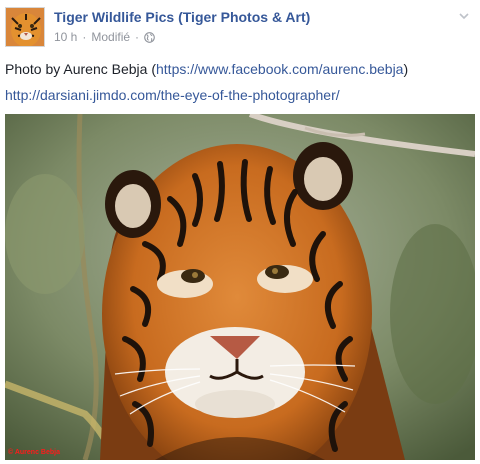  I want to click on post-text-suffix: ), so click(406, 69).